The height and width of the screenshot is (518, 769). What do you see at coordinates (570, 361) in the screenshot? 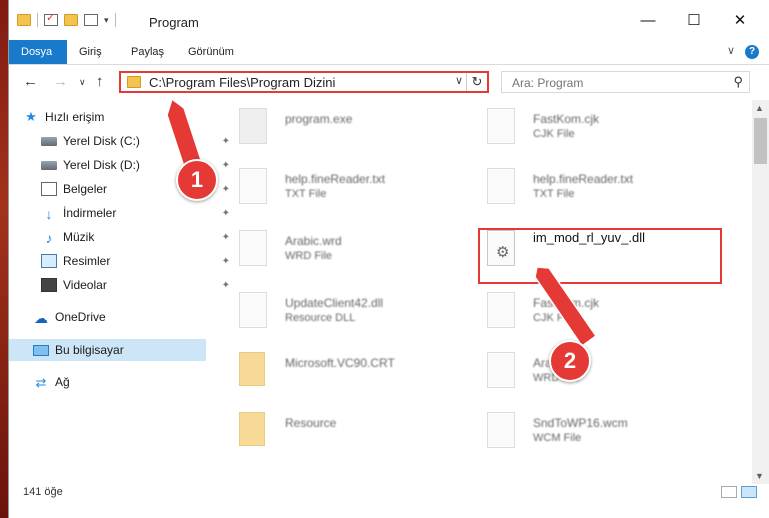
I see `step-badge-2: 2` at bounding box center [570, 361].